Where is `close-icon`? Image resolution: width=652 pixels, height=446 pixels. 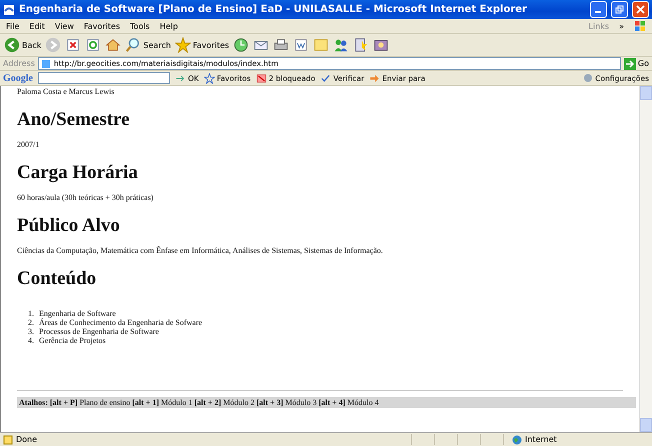 close-icon is located at coordinates (640, 9).